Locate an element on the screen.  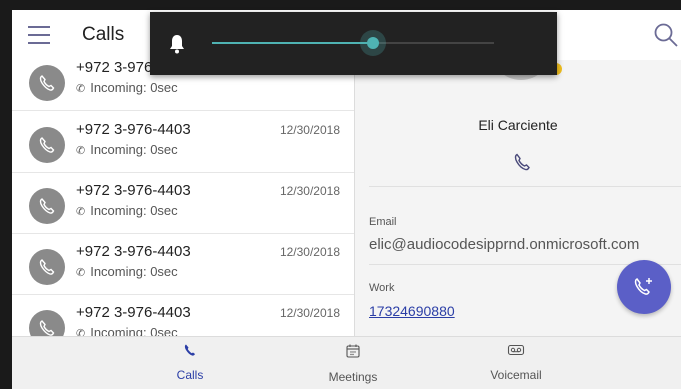
search-icon is located at coordinates (666, 35).